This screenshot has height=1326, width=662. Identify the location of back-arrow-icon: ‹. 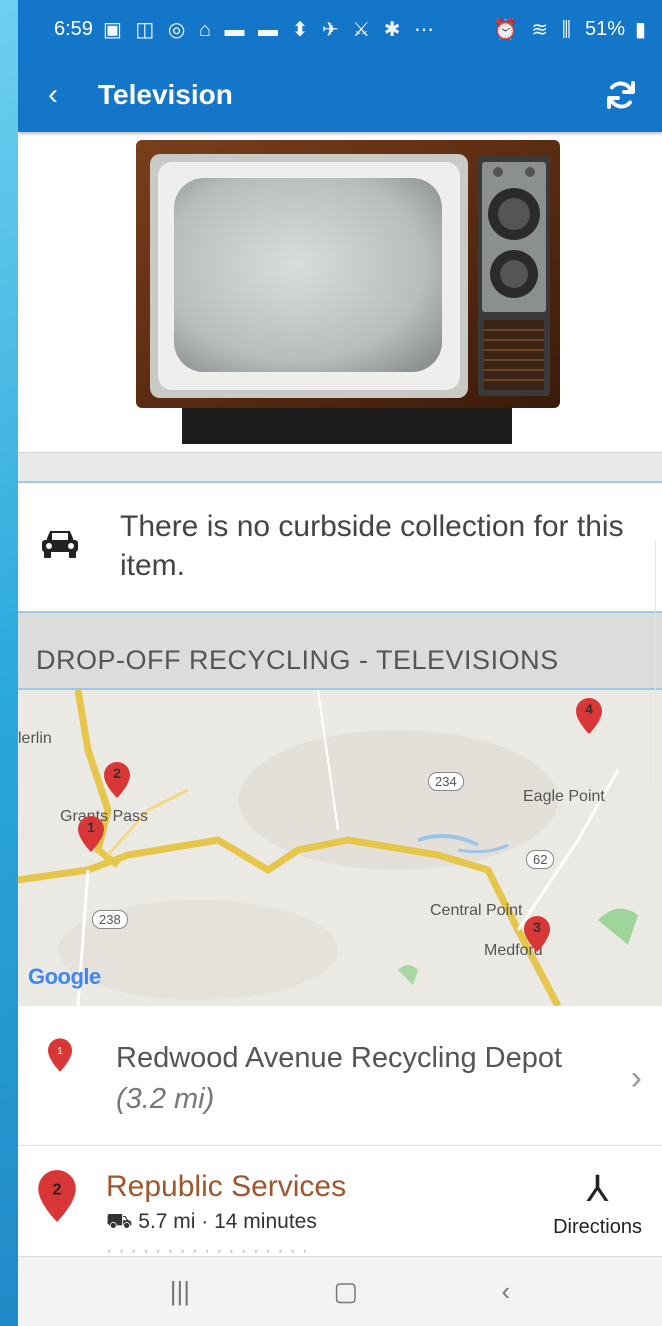
(73, 95).